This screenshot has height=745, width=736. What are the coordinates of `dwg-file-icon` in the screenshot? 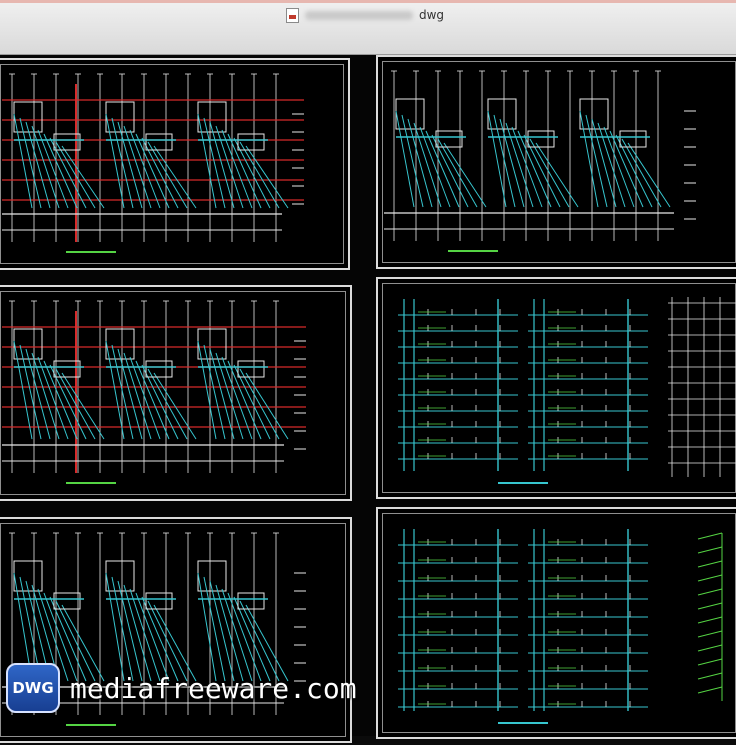 It's located at (292, 15).